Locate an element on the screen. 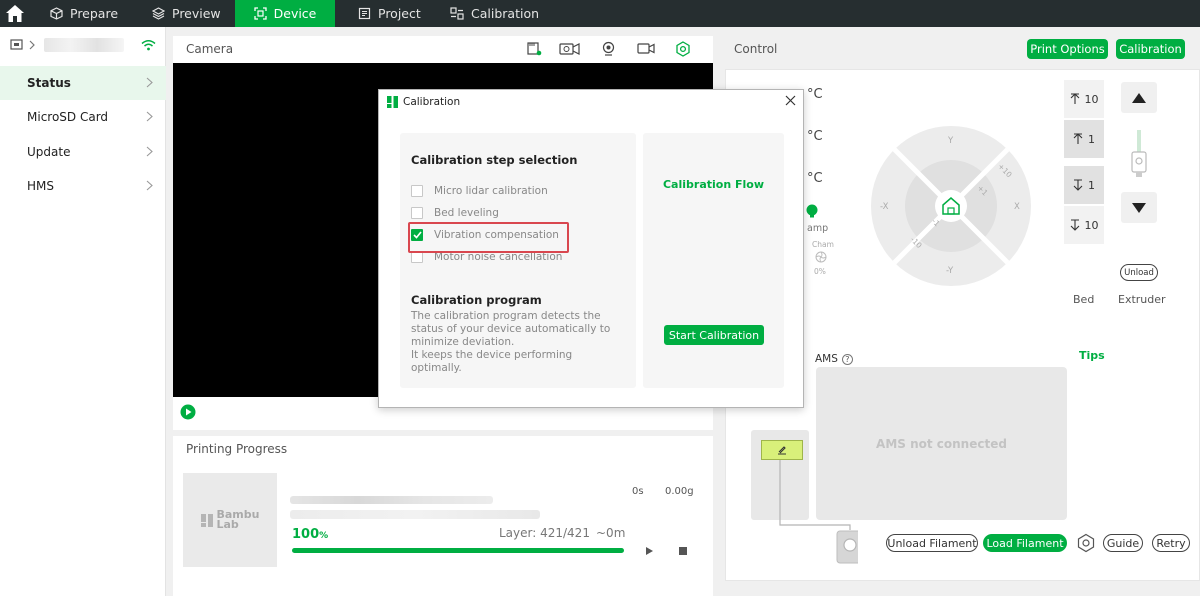  extruder-unload-button: Unload is located at coordinates (1139, 272).